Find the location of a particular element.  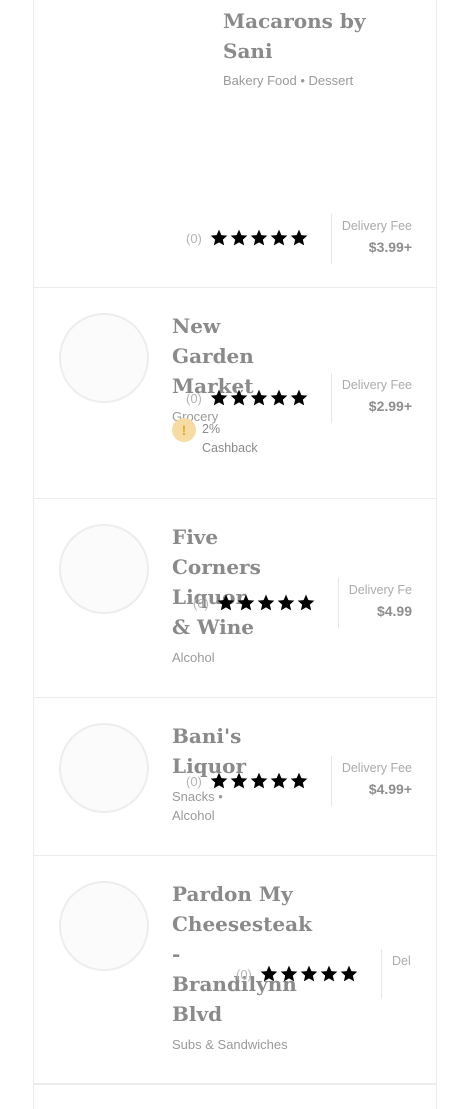

delivery-fee-label: Delivery Fe is located at coordinates (380, 590).